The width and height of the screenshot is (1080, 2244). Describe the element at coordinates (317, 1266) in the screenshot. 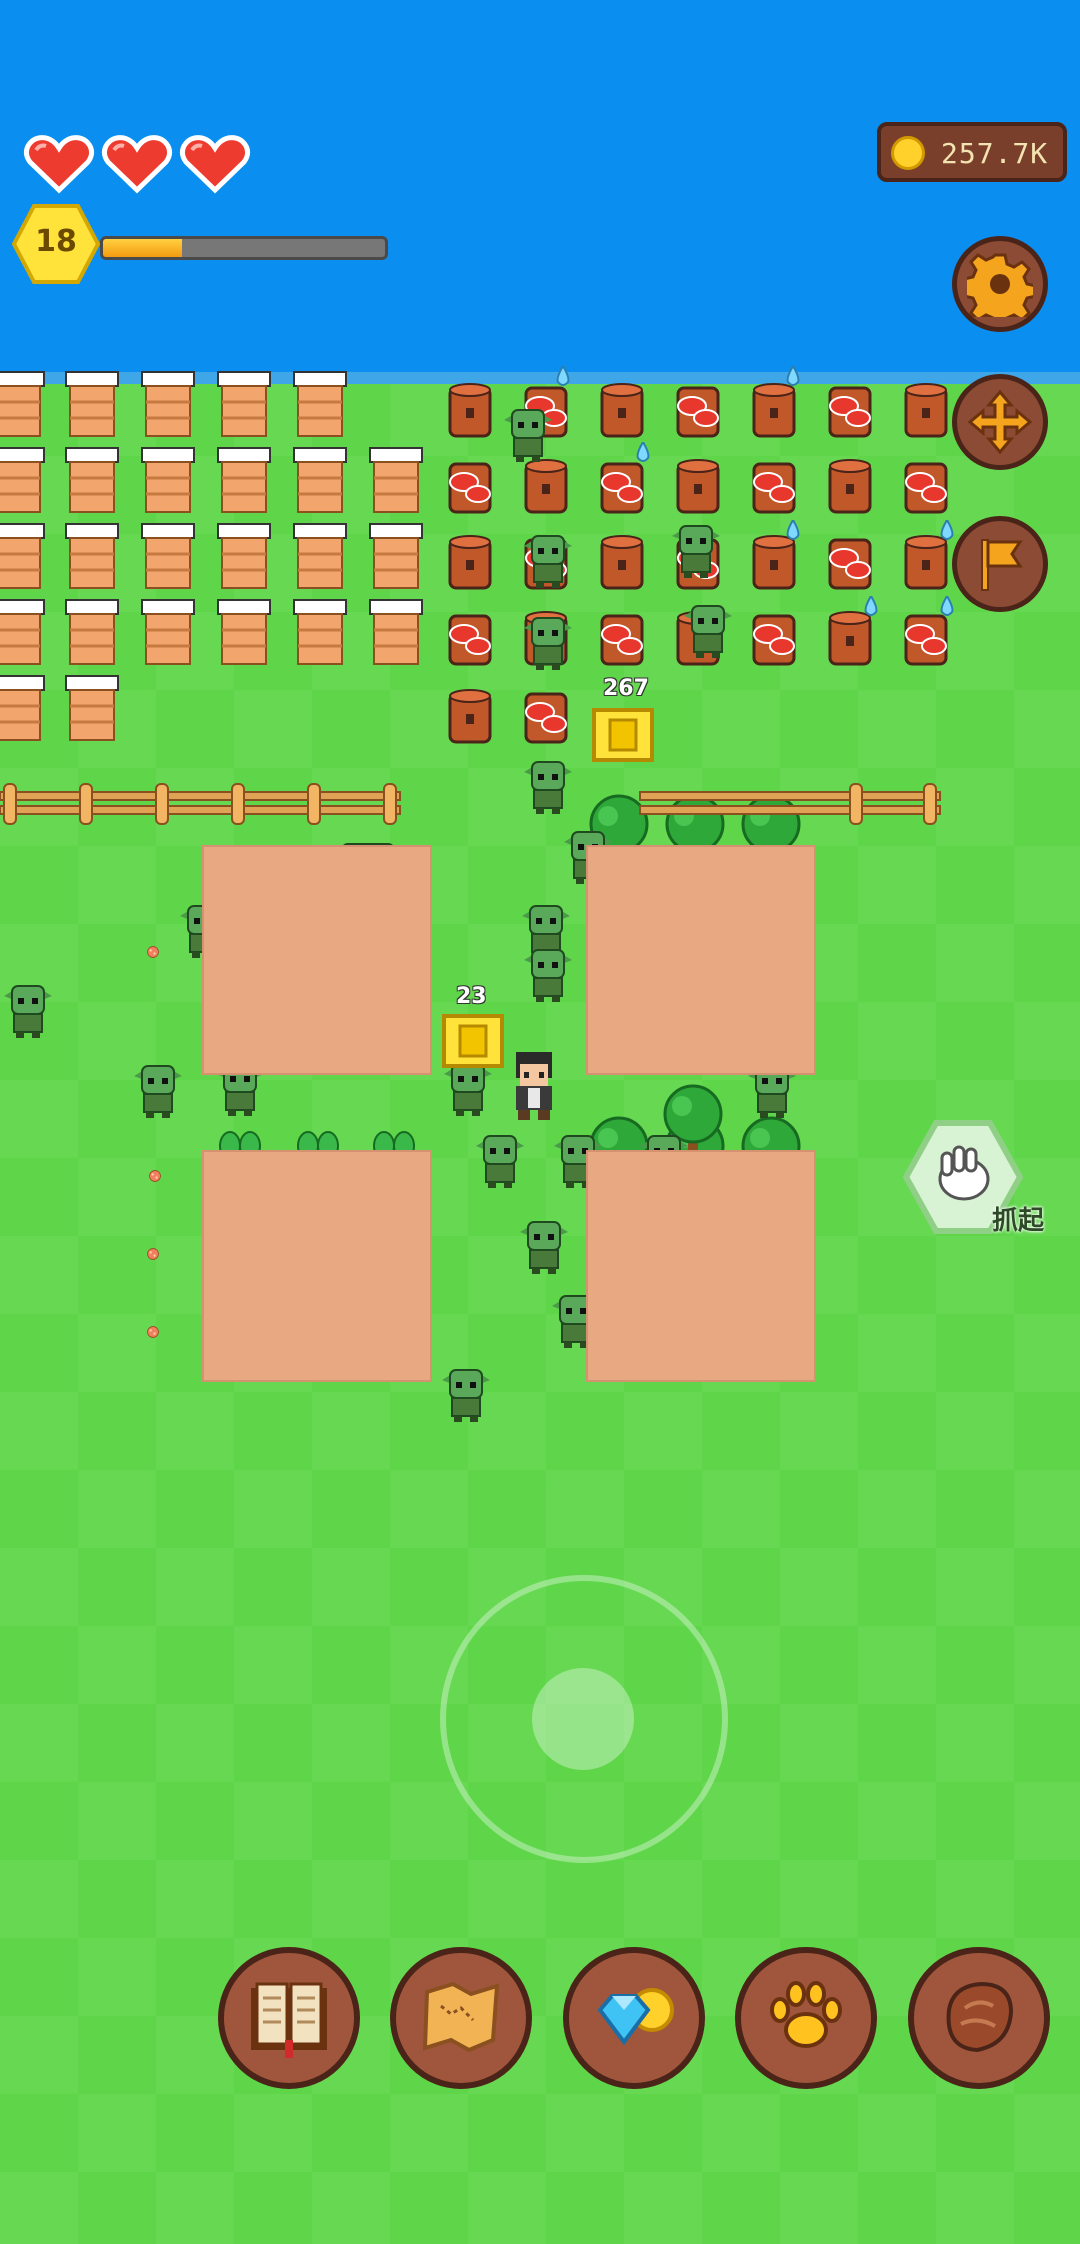

I see `farm-plot-saplings` at that location.